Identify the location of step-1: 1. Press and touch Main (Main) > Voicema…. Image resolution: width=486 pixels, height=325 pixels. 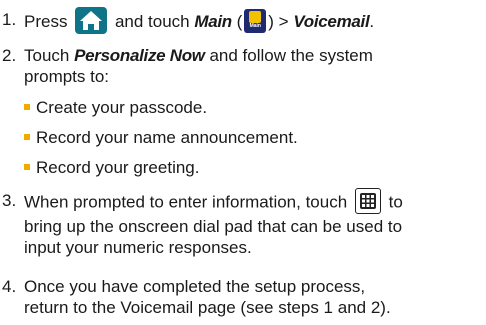
(243, 20).